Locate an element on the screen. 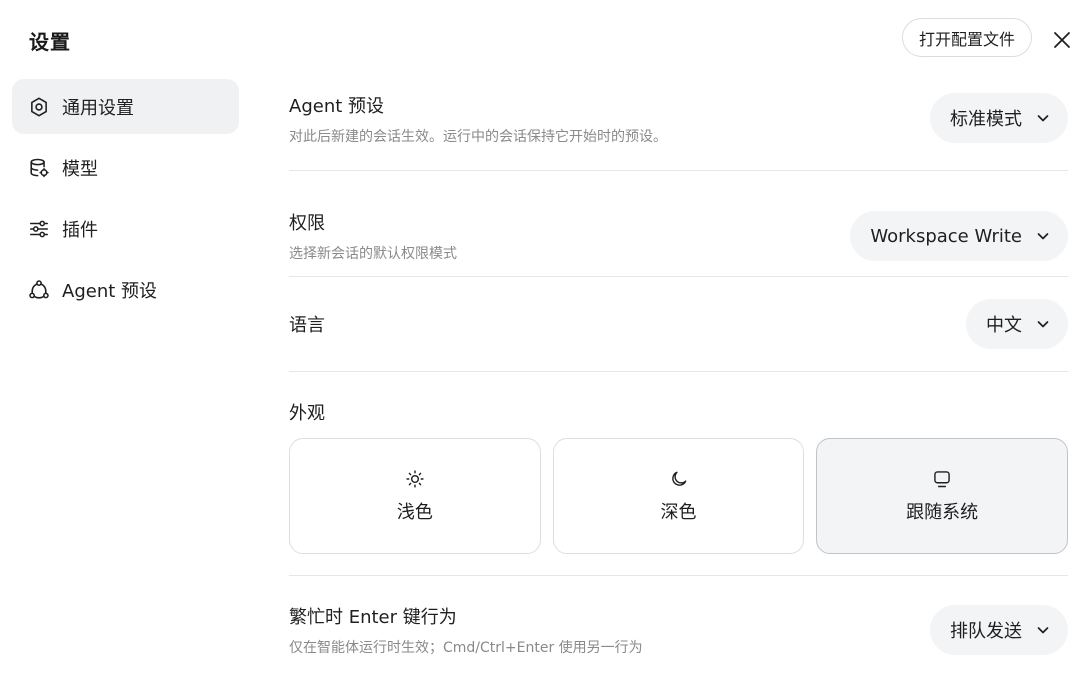 Image resolution: width=1080 pixels, height=683 pixels. select-value: Workspace Write is located at coordinates (946, 236).